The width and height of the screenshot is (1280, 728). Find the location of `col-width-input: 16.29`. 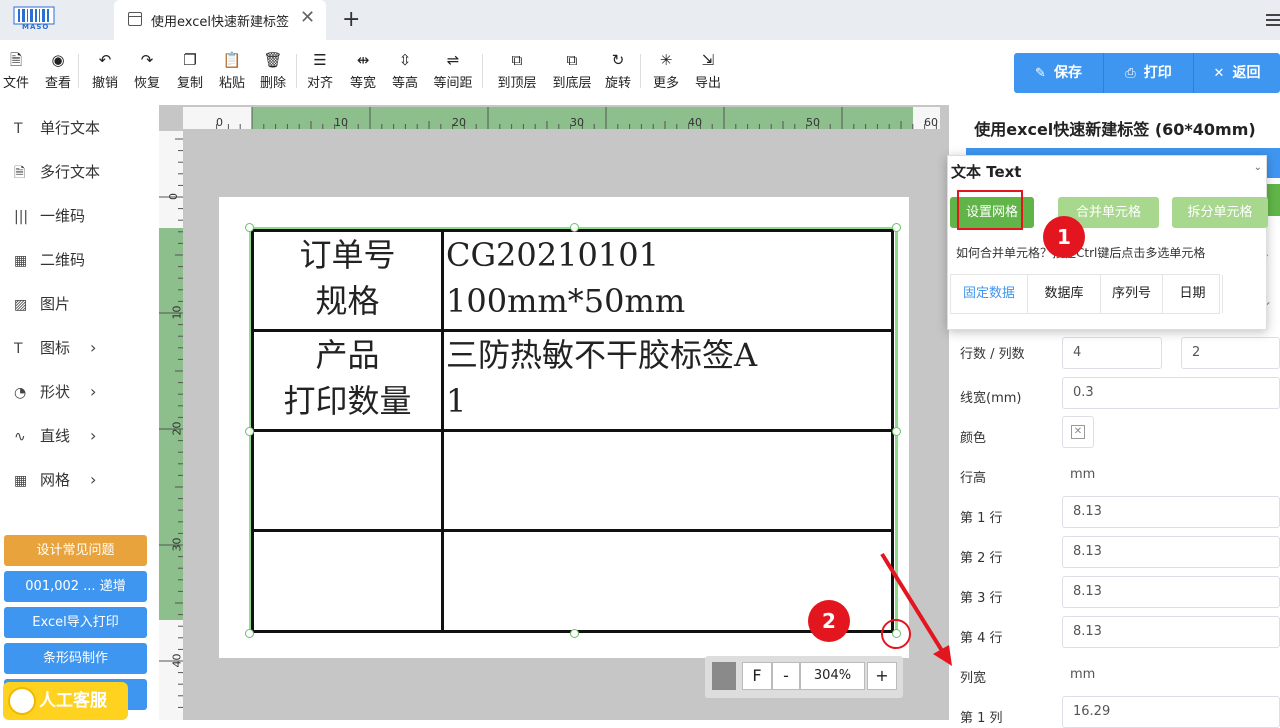

col-width-input: 16.29 is located at coordinates (1171, 712).